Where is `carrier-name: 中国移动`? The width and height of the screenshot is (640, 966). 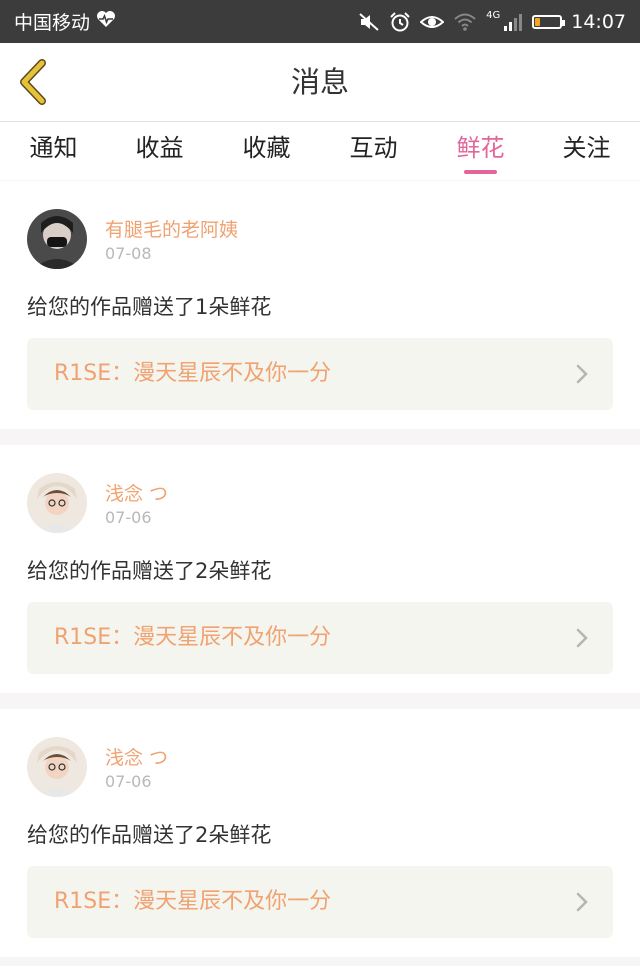 carrier-name: 中国移动 is located at coordinates (52, 23).